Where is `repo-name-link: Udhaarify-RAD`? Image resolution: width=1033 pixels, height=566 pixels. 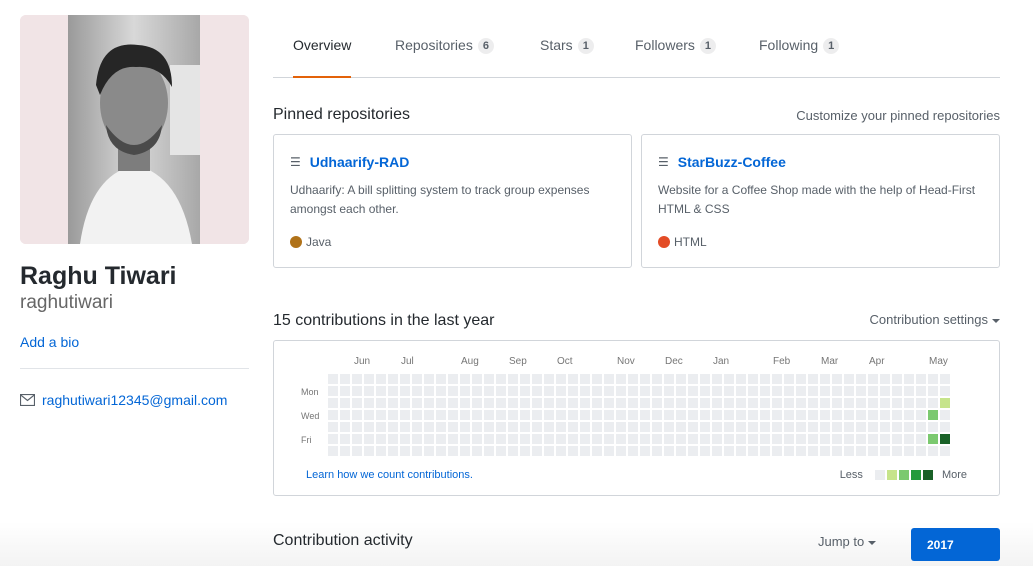
repo-name-link: Udhaarify-RAD is located at coordinates (360, 162).